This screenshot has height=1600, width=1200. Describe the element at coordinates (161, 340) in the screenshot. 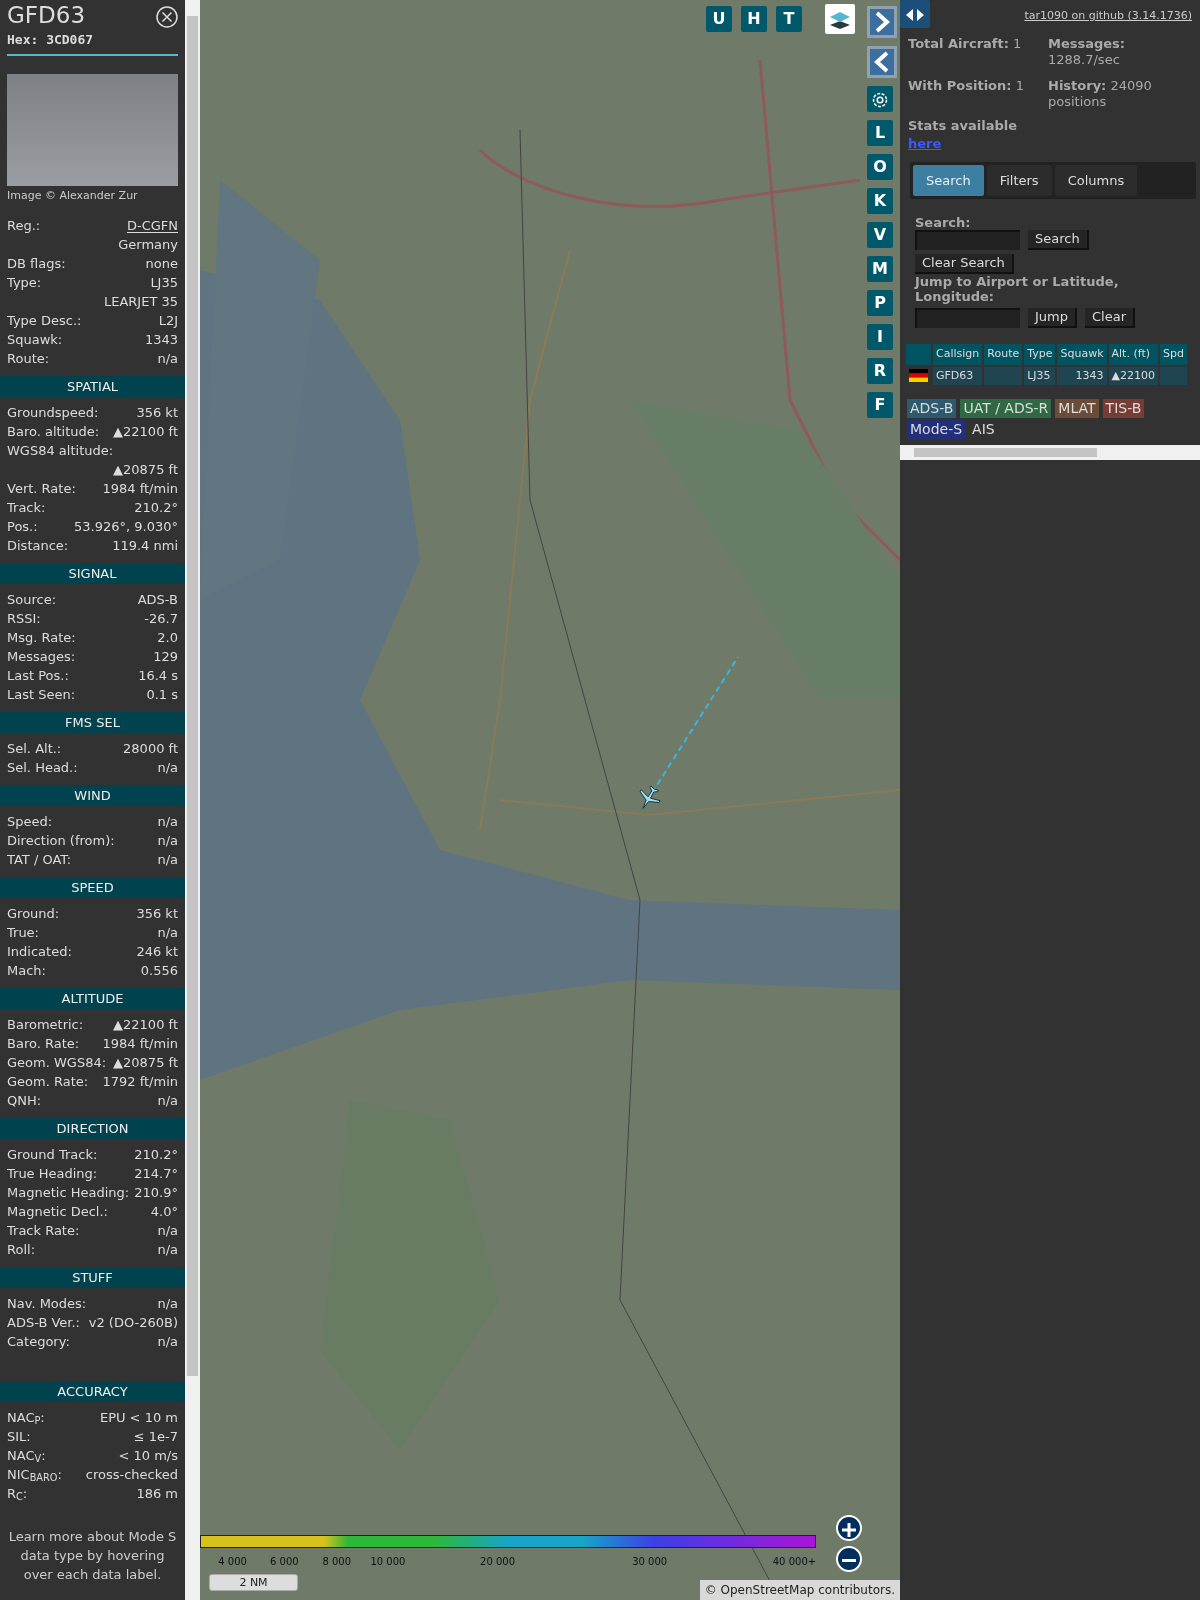

I see `field-value: 1343` at that location.